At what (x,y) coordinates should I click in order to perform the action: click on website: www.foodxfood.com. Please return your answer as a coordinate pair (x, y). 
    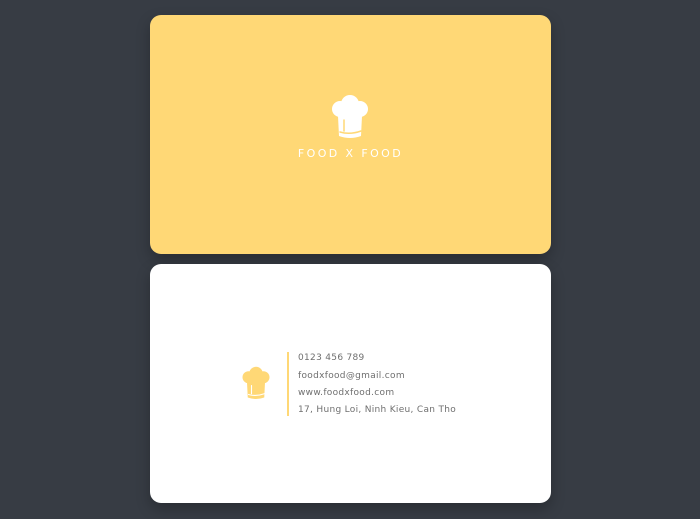
    Looking at the image, I should click on (346, 393).